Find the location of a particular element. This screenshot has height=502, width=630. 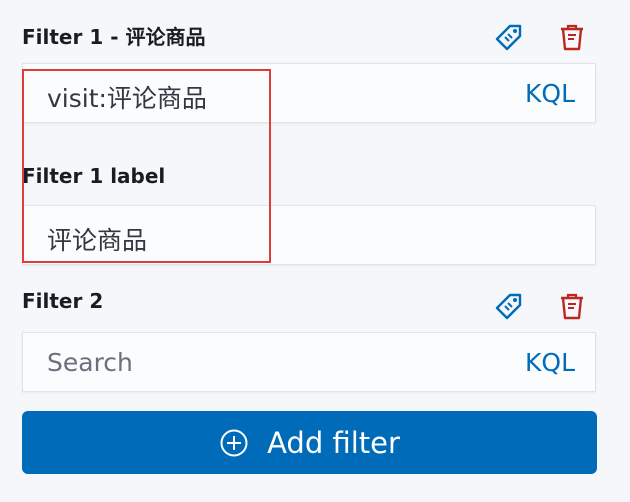

filter-1-label-toggle is located at coordinates (509, 37).